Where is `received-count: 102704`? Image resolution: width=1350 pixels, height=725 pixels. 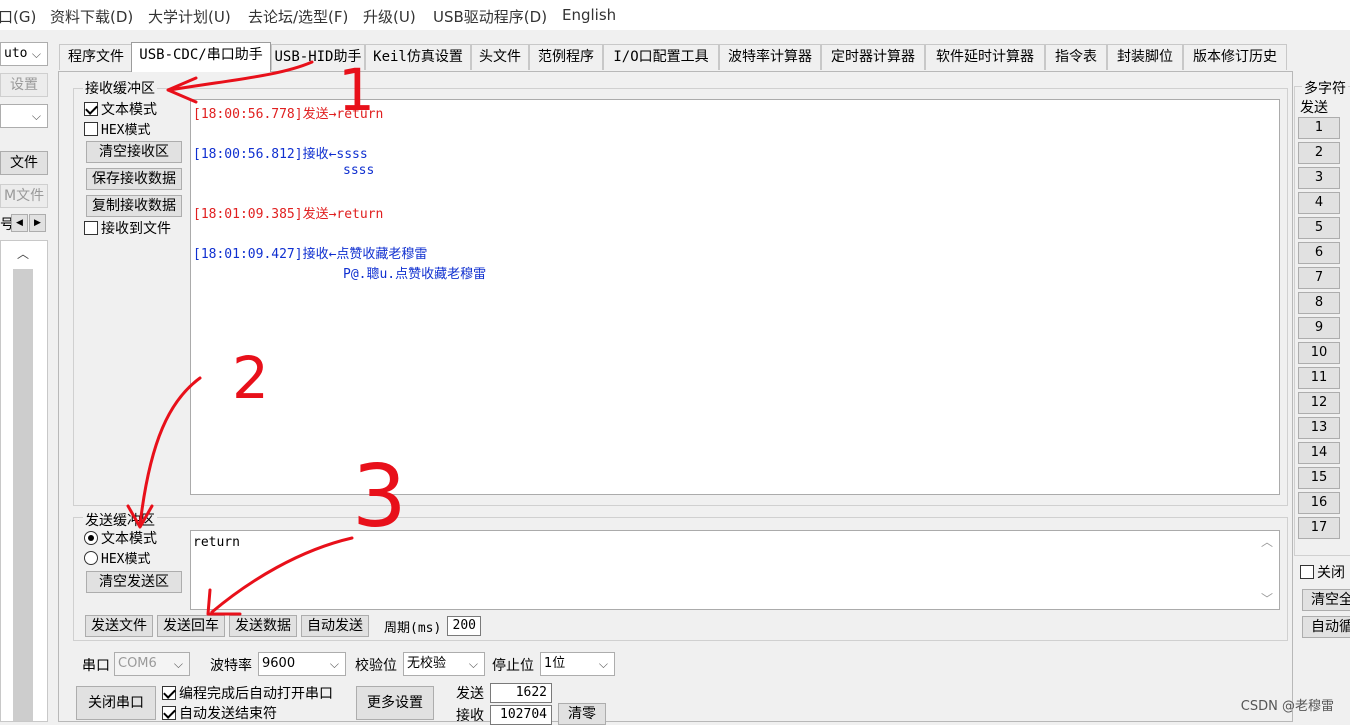
received-count: 102704 is located at coordinates (521, 715).